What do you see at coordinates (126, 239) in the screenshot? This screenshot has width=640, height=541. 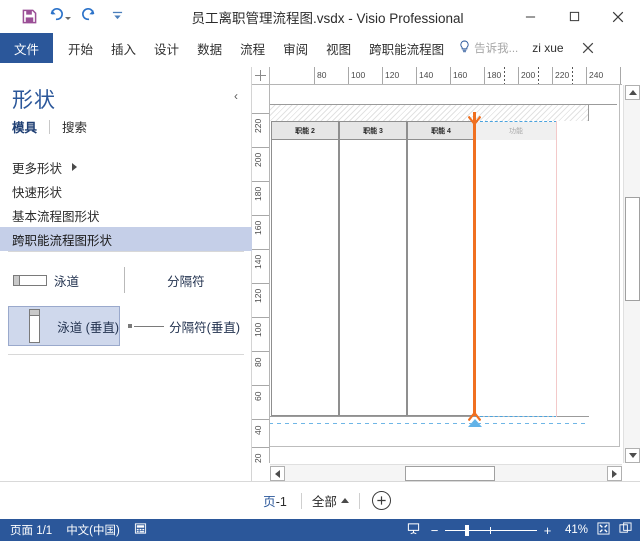 I see `stencil-cross-functional: 跨职能流程图形状` at bounding box center [126, 239].